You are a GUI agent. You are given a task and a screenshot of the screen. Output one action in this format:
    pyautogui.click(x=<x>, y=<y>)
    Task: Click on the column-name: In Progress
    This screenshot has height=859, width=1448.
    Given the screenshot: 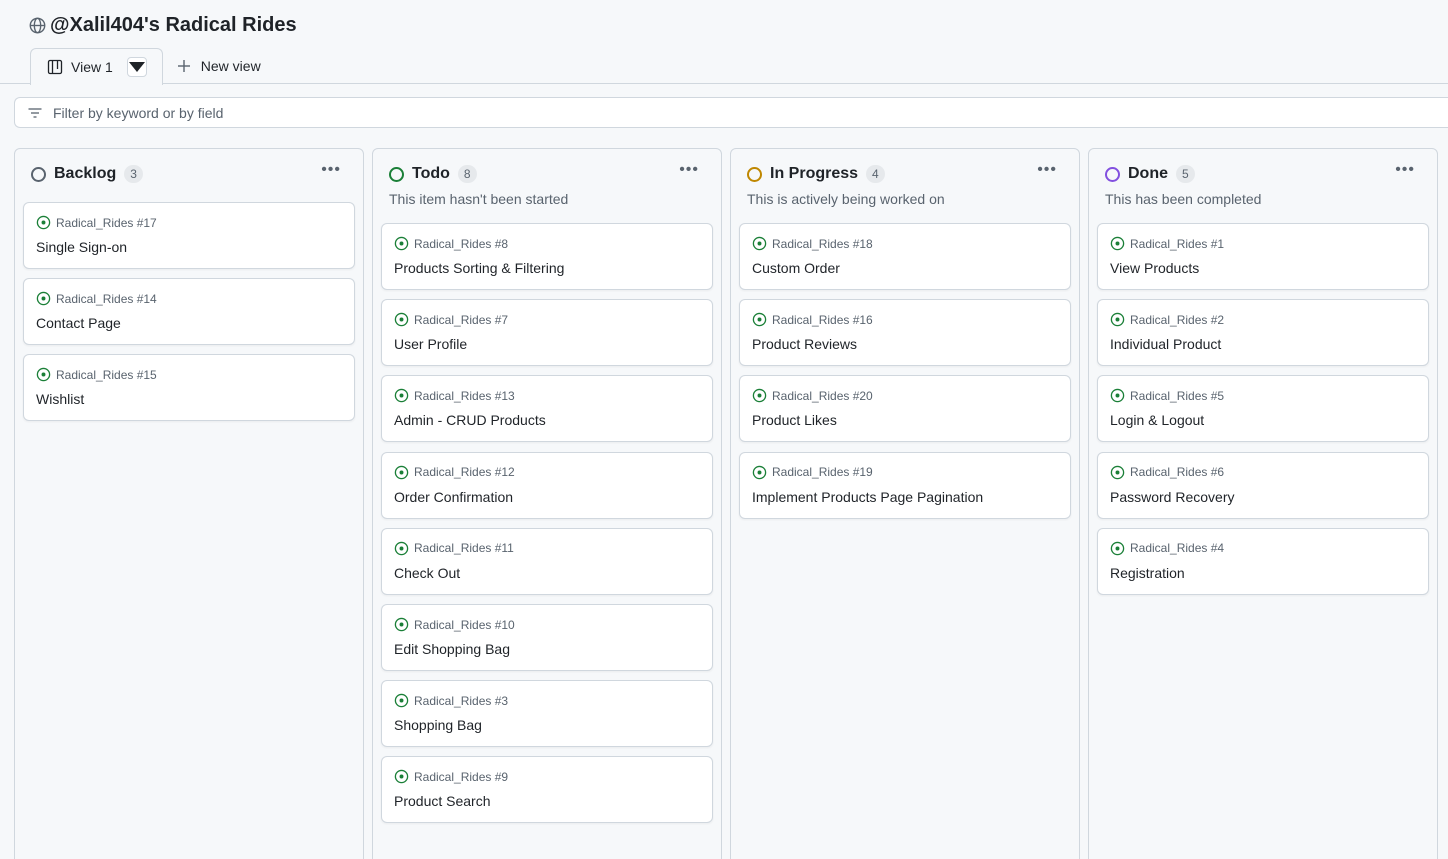 What is the action you would take?
    pyautogui.click(x=814, y=173)
    